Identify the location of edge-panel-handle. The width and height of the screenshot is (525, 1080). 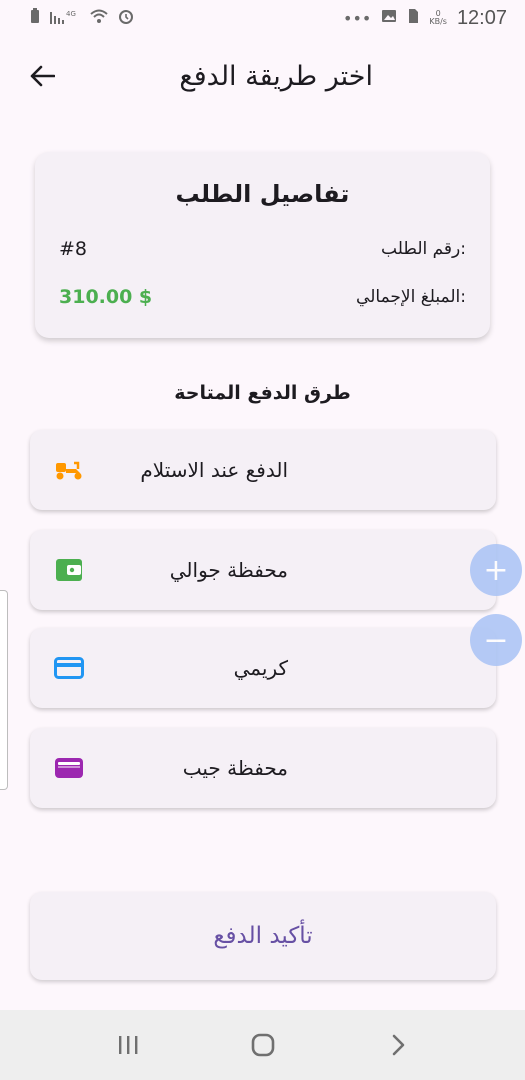
(4, 690).